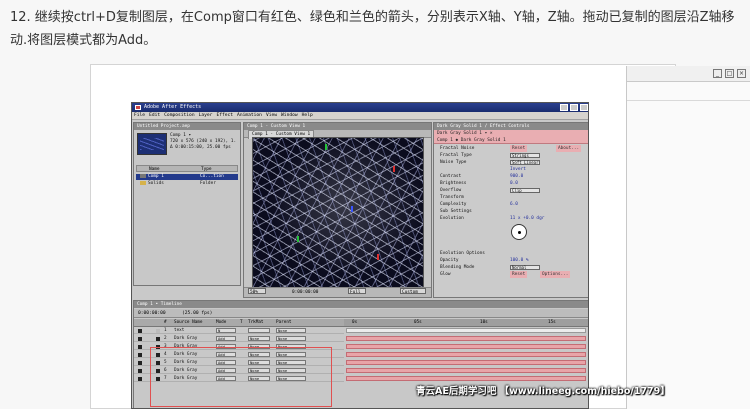 The height and width of the screenshot is (409, 750). What do you see at coordinates (519, 232) in the screenshot?
I see `evolution-dial` at bounding box center [519, 232].